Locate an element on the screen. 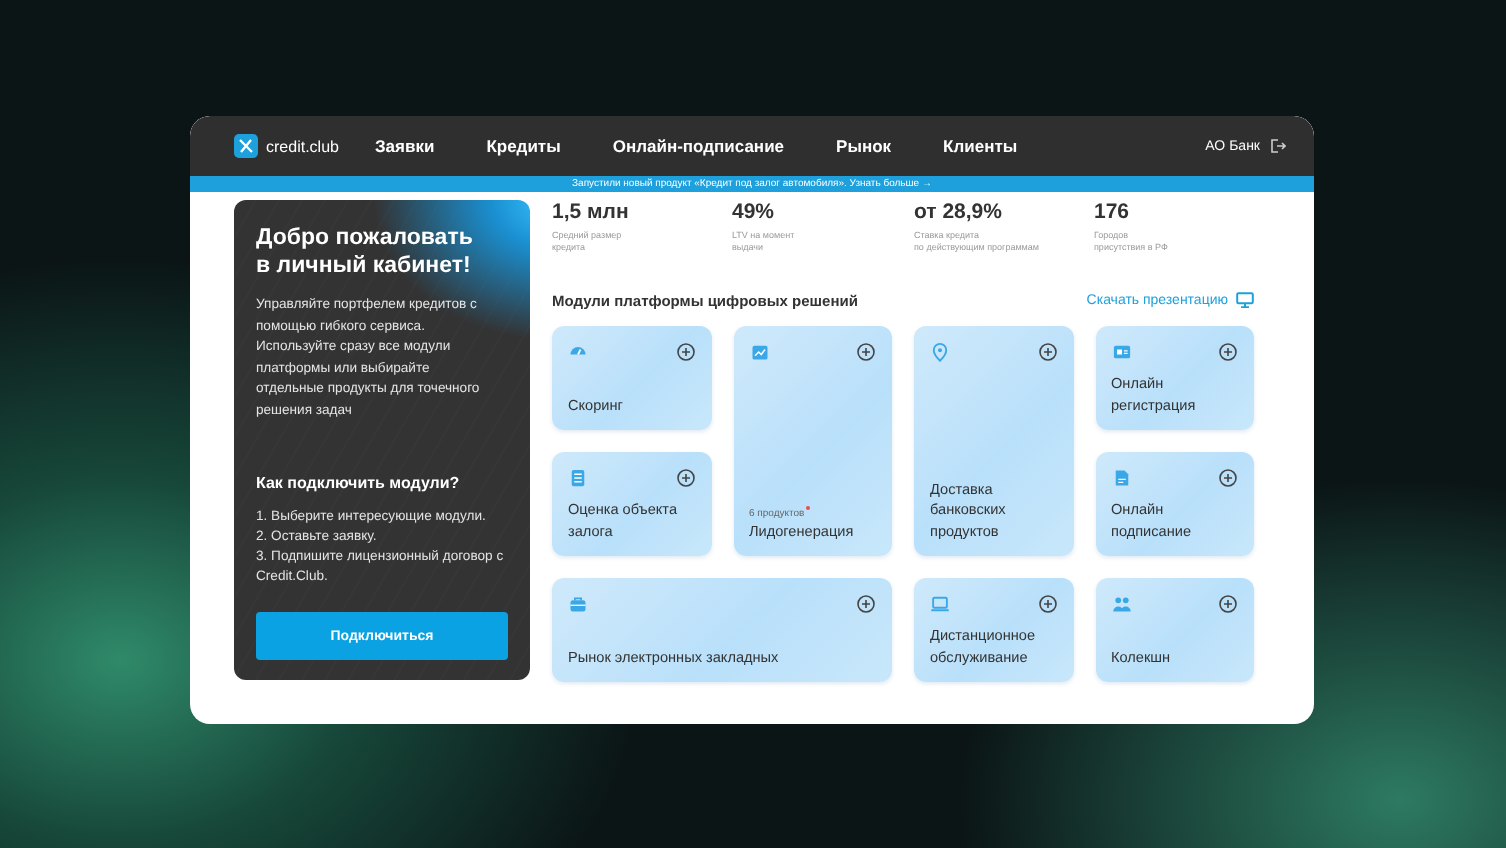 This screenshot has width=1506, height=848. nav-link: Кредиты is located at coordinates (523, 146).